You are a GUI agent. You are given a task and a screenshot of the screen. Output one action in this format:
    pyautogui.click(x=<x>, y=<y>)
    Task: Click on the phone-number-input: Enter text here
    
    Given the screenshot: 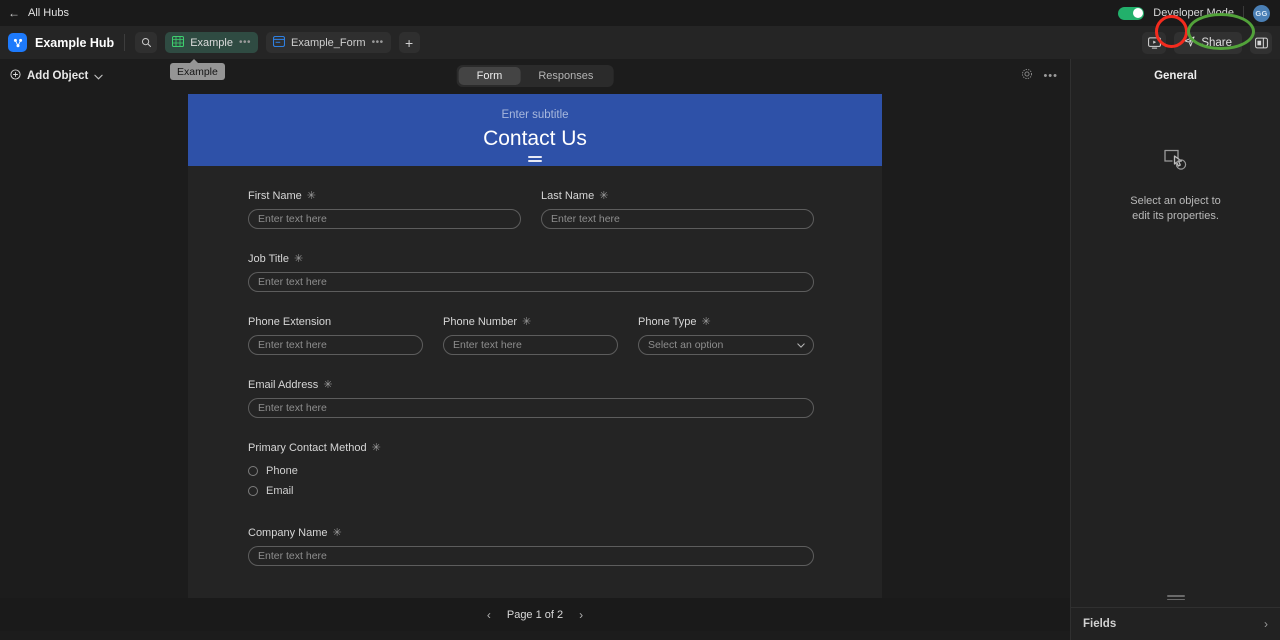 What is the action you would take?
    pyautogui.click(x=530, y=345)
    